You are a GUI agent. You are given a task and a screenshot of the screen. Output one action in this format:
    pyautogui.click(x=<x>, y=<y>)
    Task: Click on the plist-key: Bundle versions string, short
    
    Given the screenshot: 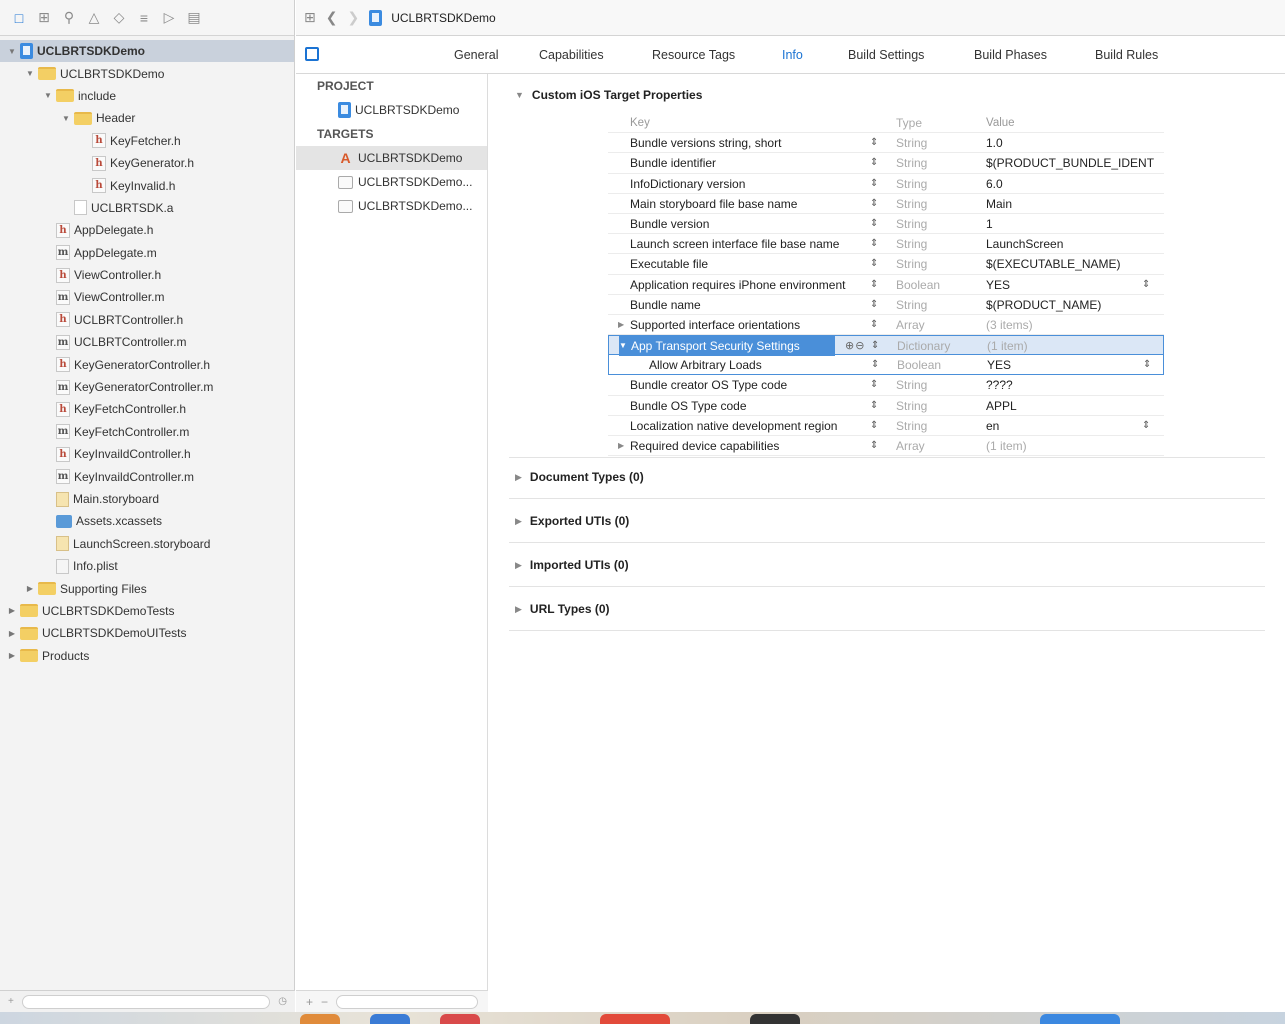 What is the action you would take?
    pyautogui.click(x=750, y=143)
    